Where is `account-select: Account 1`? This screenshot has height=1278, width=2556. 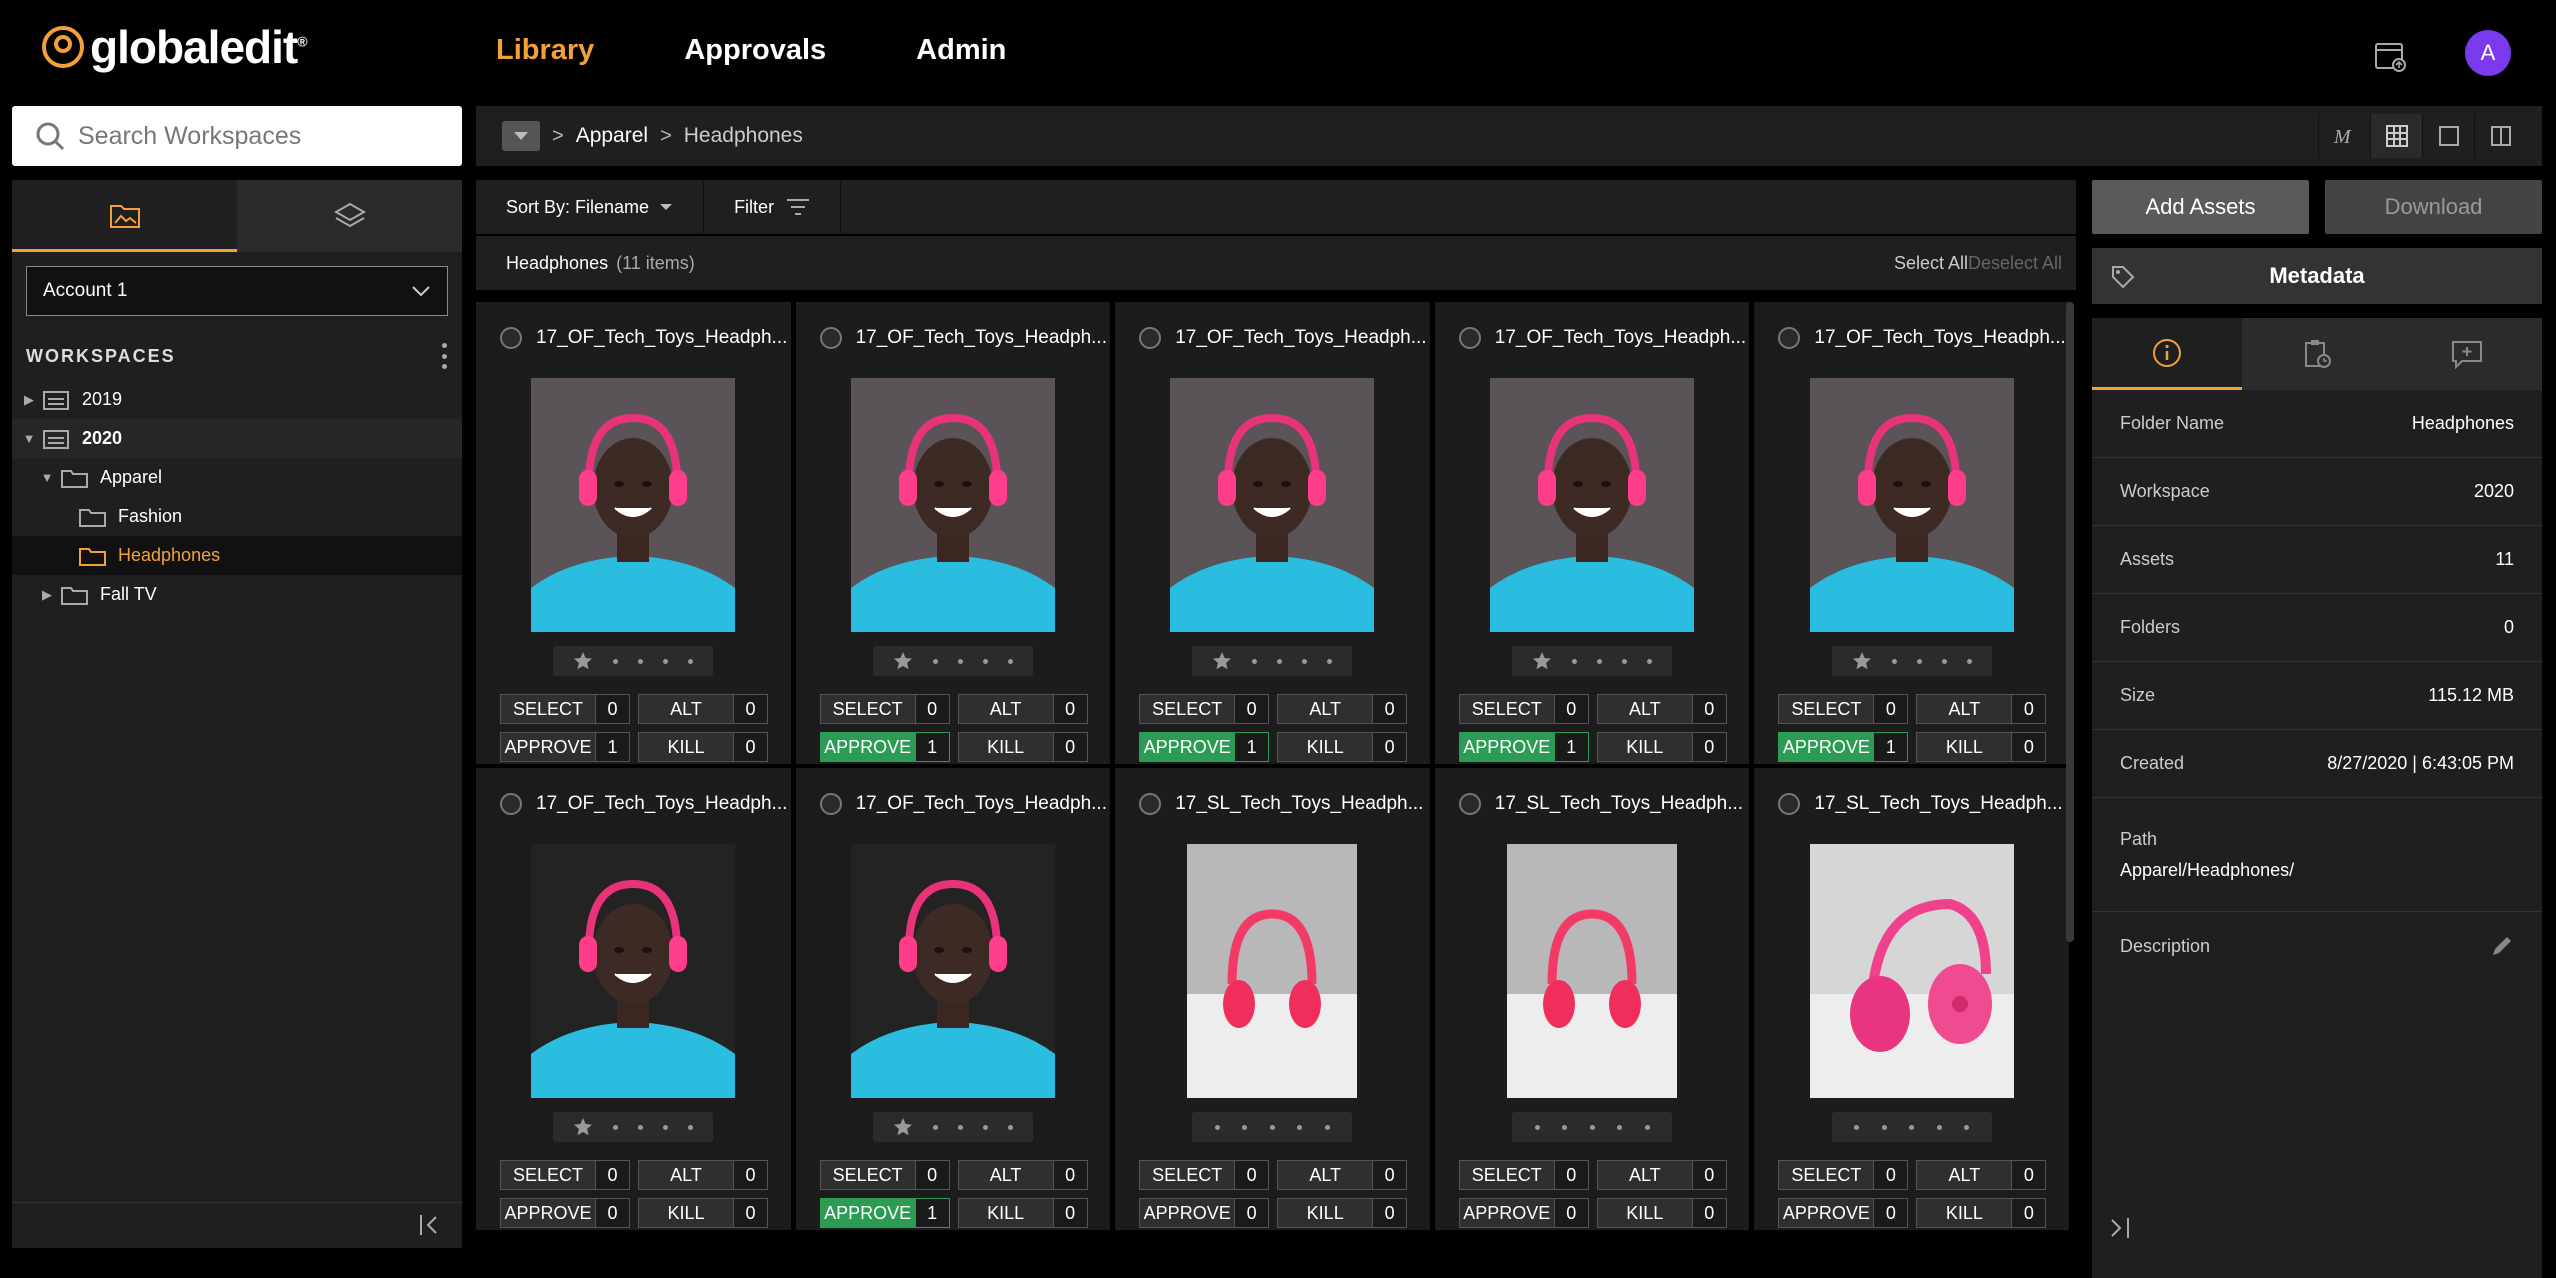
account-select: Account 1 is located at coordinates (237, 291).